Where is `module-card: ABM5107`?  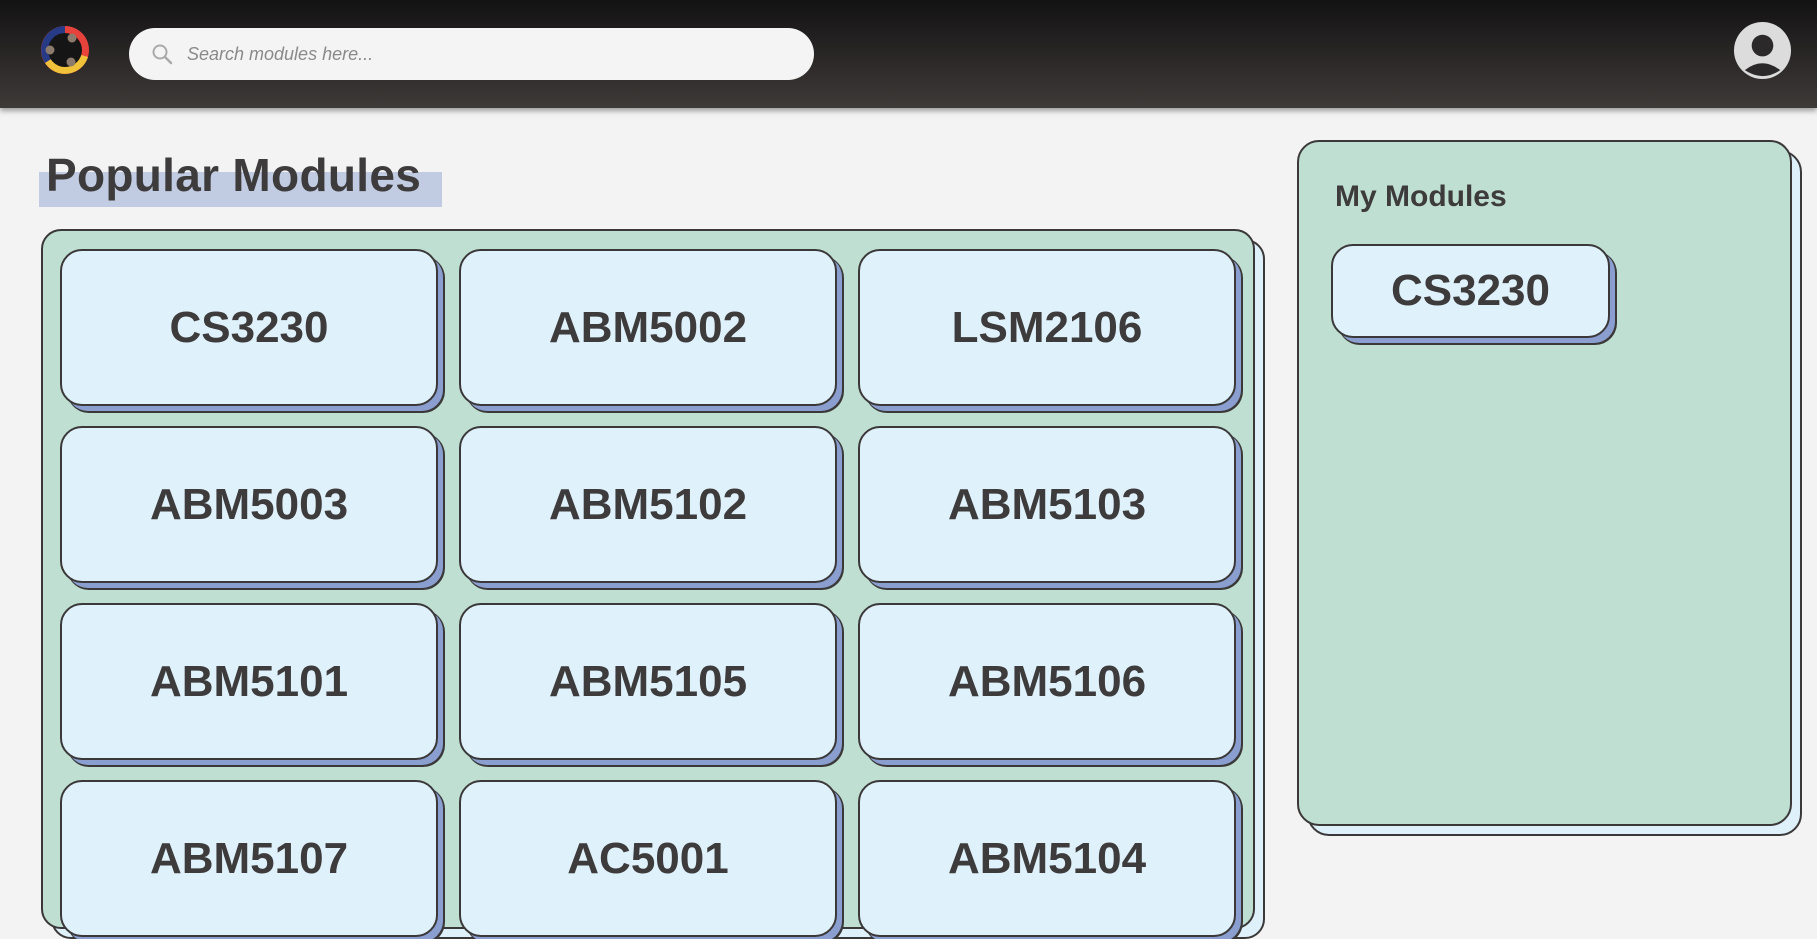 module-card: ABM5107 is located at coordinates (249, 858).